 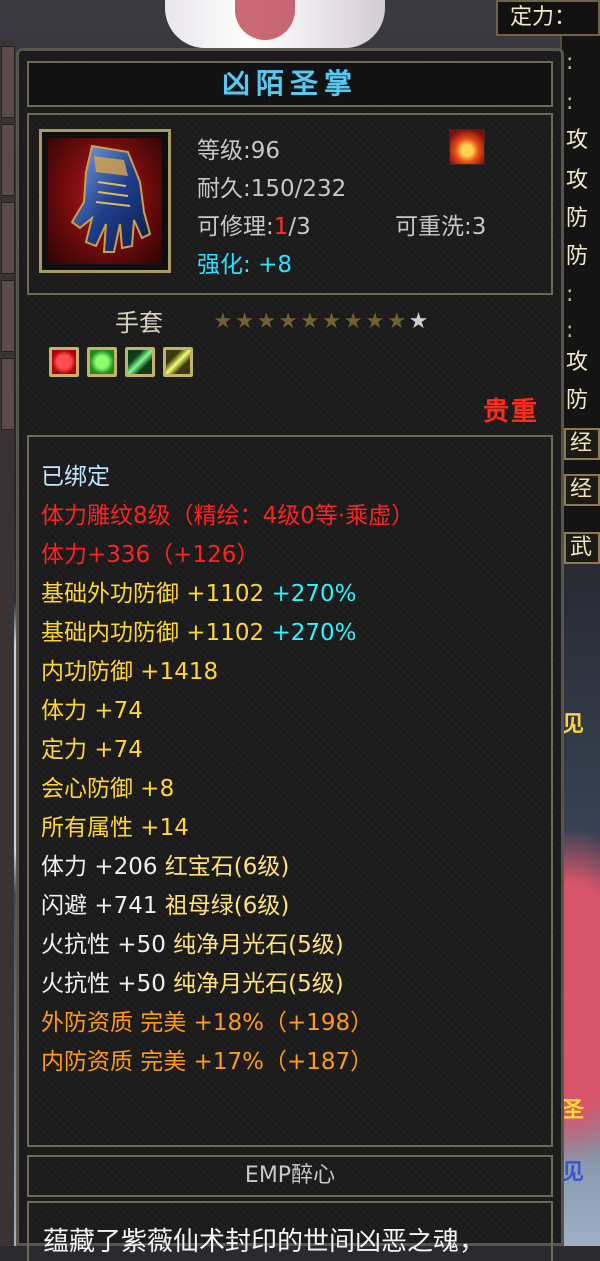 I want to click on attribute-segment: 定力 +74, so click(x=92, y=750).